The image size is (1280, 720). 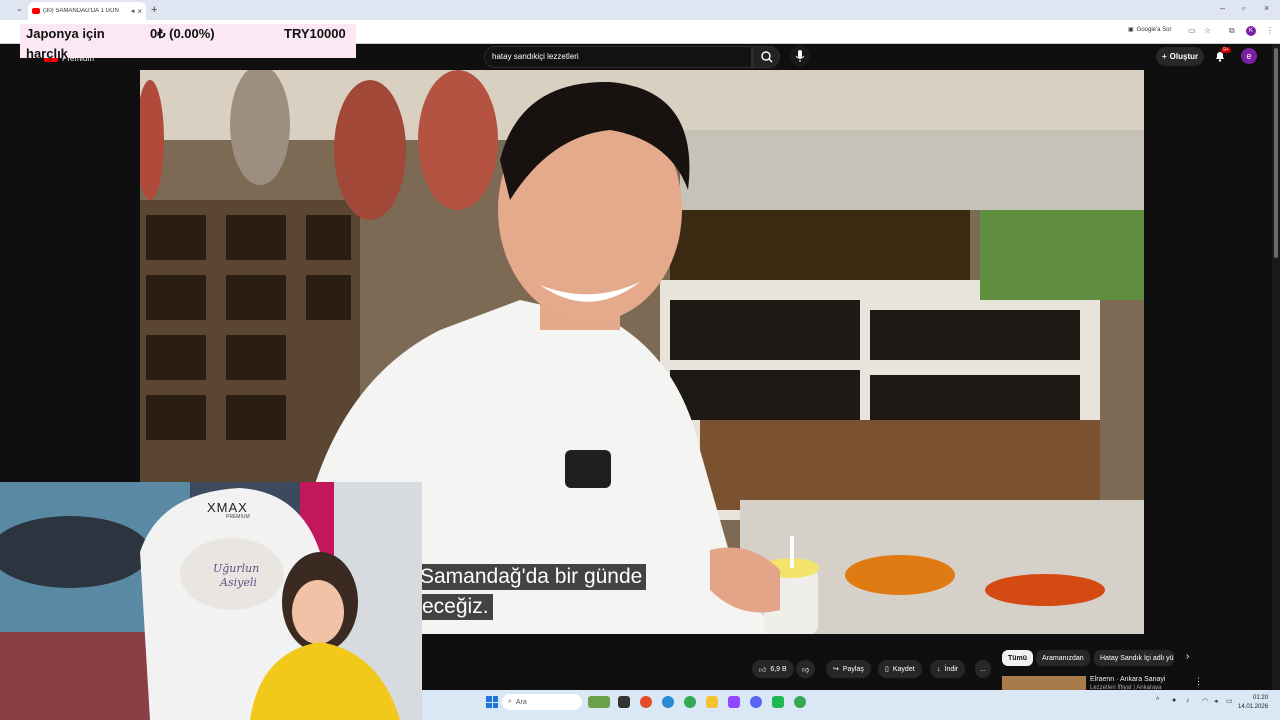 What do you see at coordinates (1270, 30) in the screenshot?
I see `browser-menu-icon: ⋮` at bounding box center [1270, 30].